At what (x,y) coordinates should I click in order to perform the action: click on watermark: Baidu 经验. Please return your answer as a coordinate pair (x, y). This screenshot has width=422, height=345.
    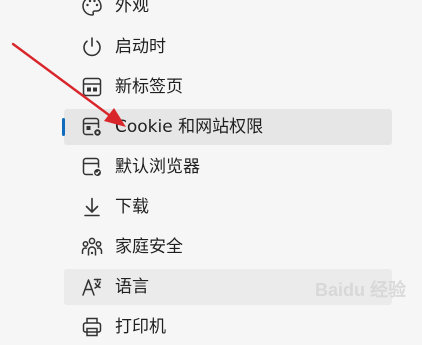
    Looking at the image, I should click on (360, 290).